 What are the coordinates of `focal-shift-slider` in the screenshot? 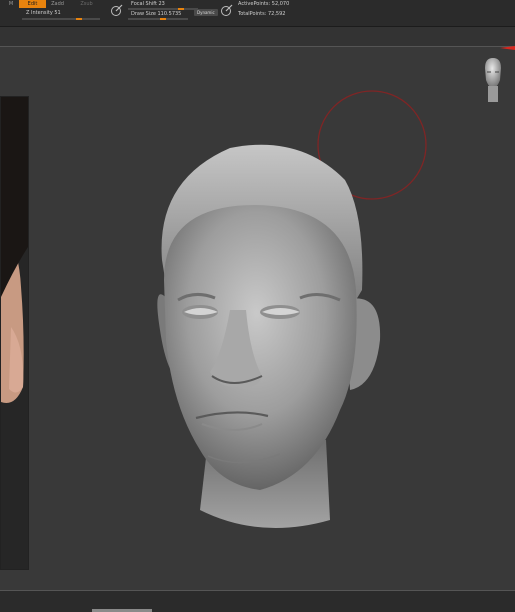 It's located at (163, 9).